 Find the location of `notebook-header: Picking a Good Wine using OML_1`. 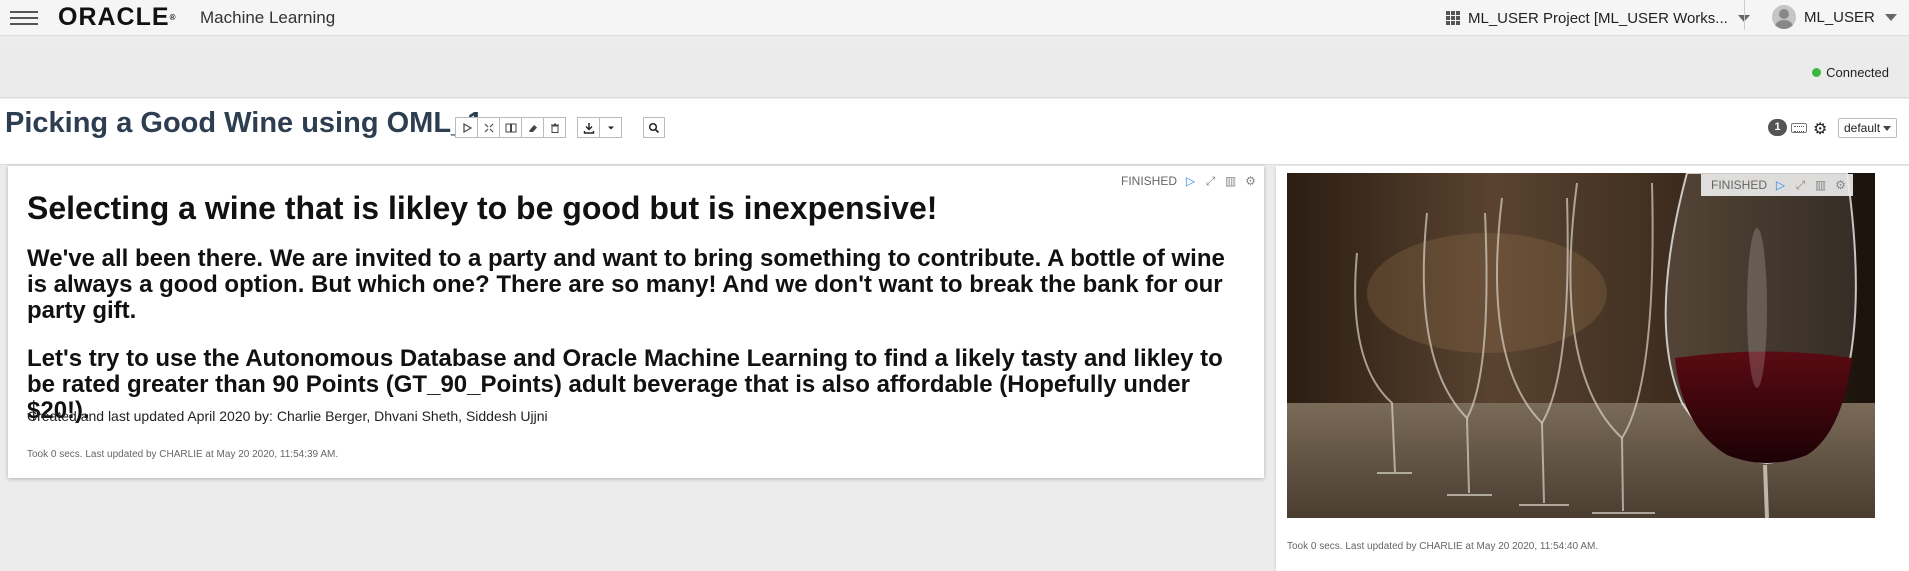

notebook-header: Picking a Good Wine using OML_1 is located at coordinates (954, 132).